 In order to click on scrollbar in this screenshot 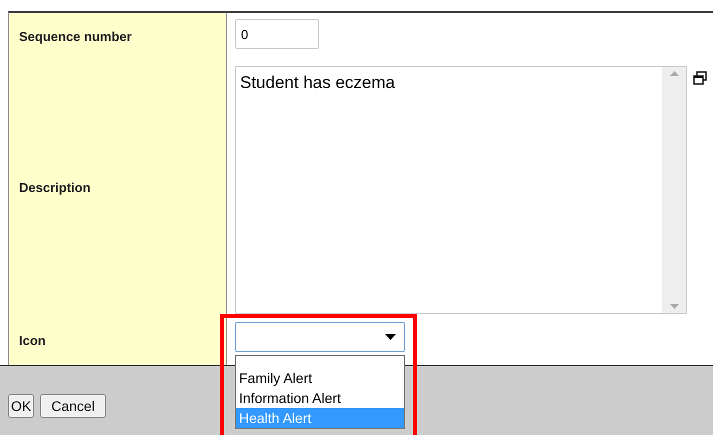, I will do `click(674, 190)`.